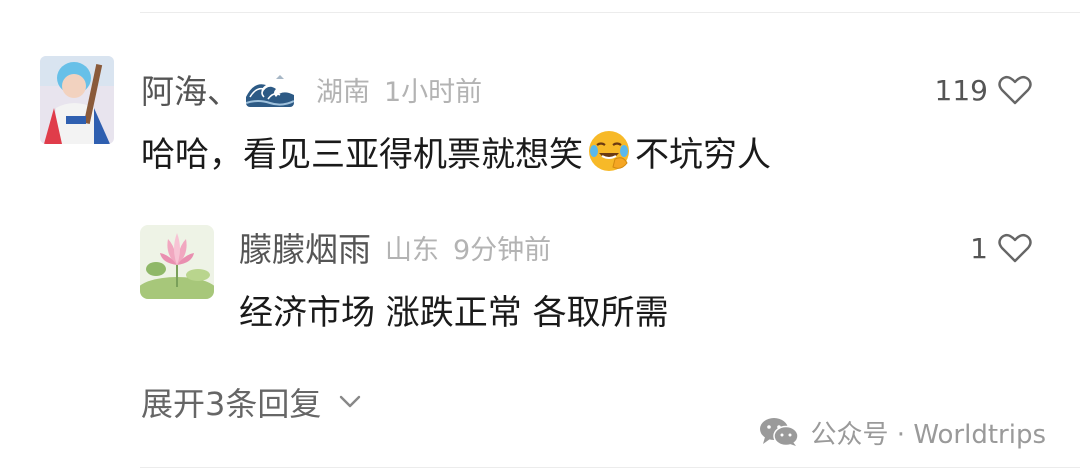 The image size is (1080, 474). Describe the element at coordinates (311, 89) in the screenshot. I see `comment-meta: 阿海、 湖南 1小时前` at that location.